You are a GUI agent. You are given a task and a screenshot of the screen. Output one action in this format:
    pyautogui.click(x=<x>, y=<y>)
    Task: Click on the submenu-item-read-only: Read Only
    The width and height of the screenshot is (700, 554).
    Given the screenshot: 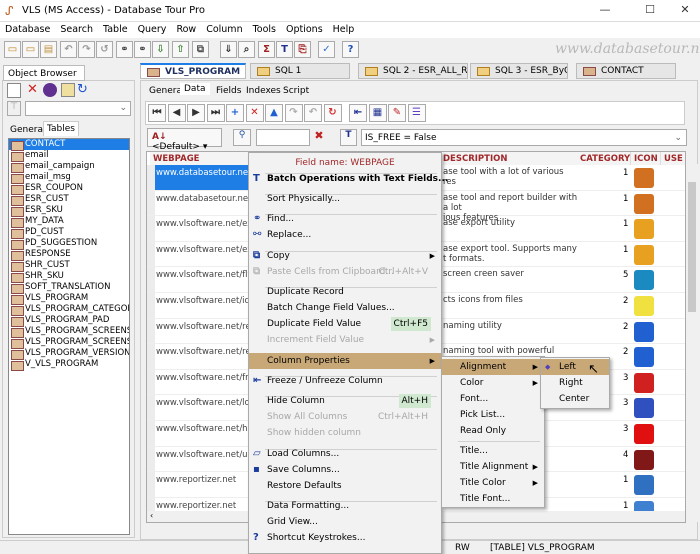 What is the action you would take?
    pyautogui.click(x=493, y=431)
    